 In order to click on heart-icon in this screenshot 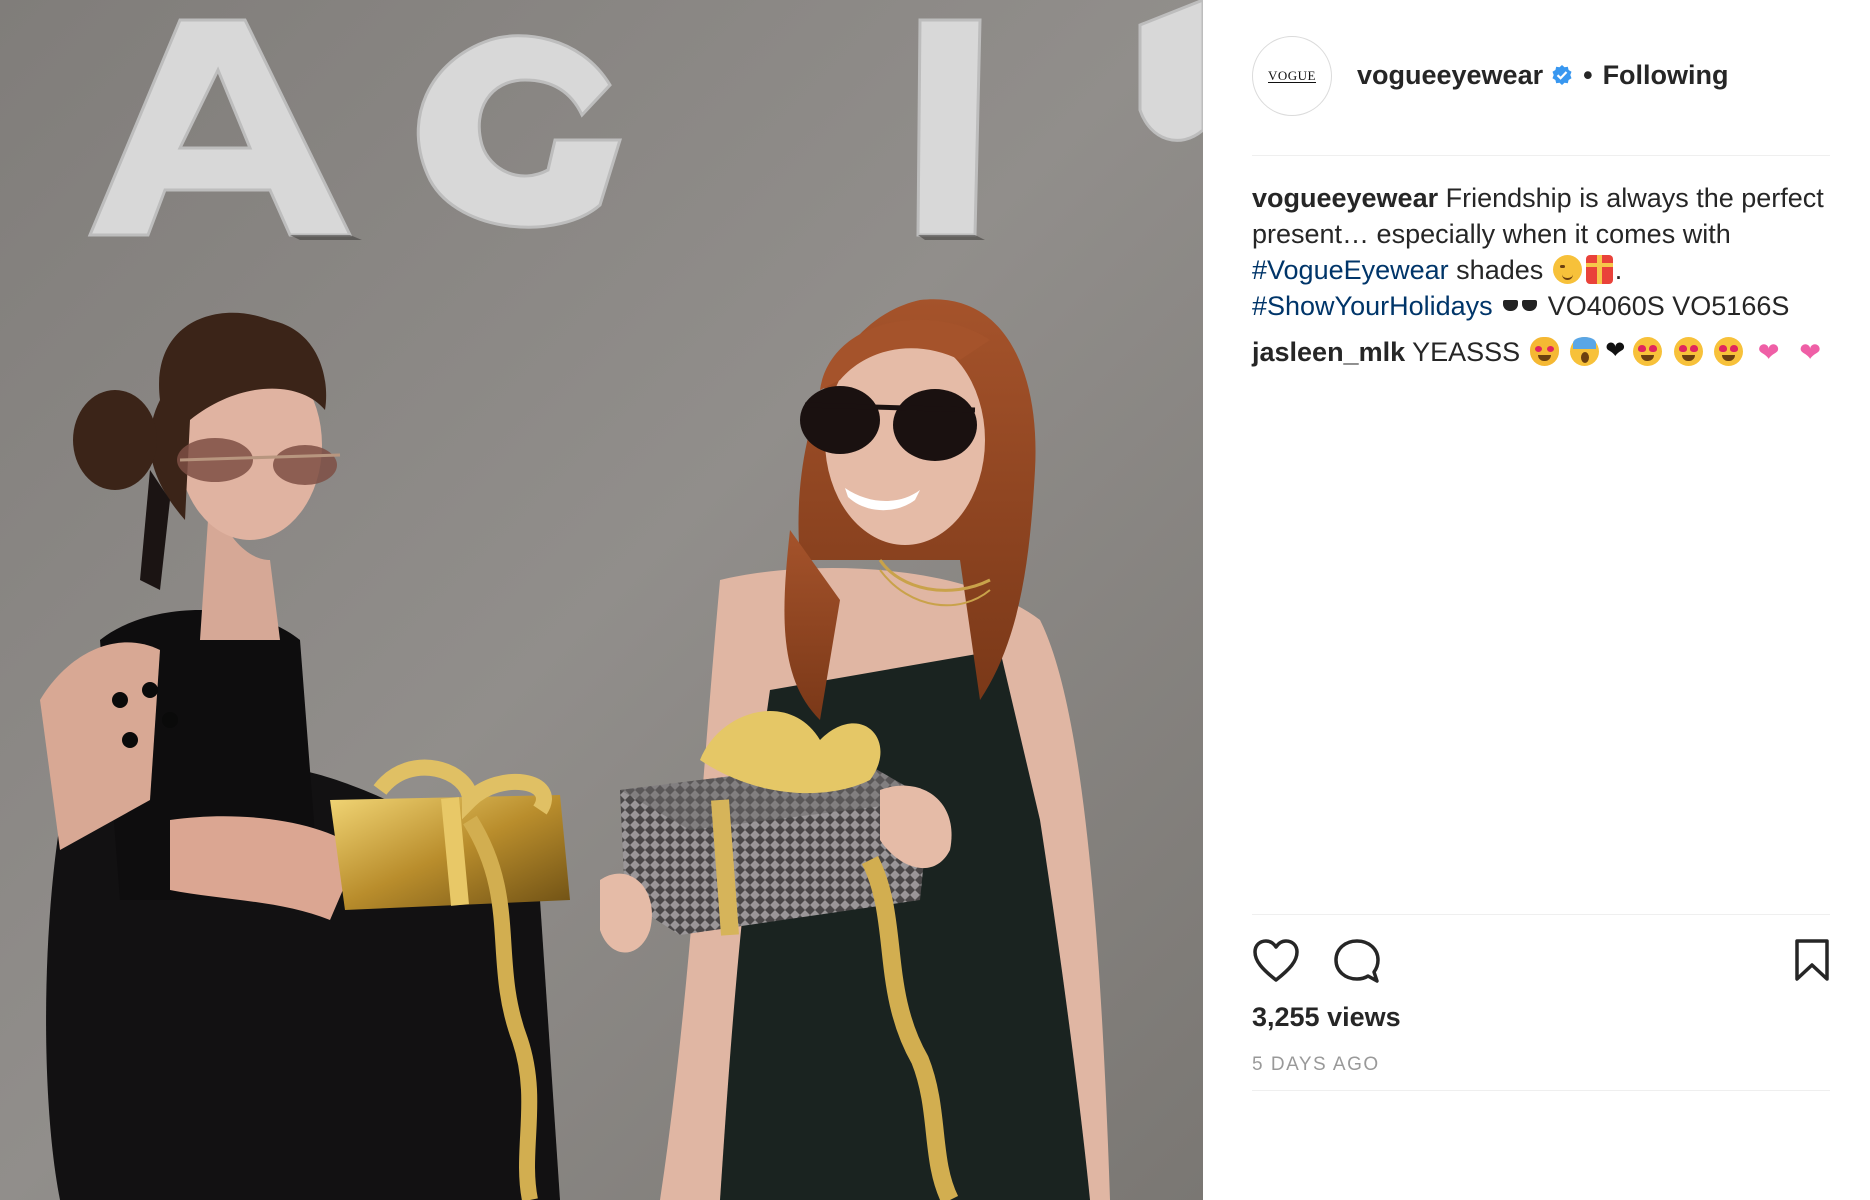, I will do `click(1276, 963)`.